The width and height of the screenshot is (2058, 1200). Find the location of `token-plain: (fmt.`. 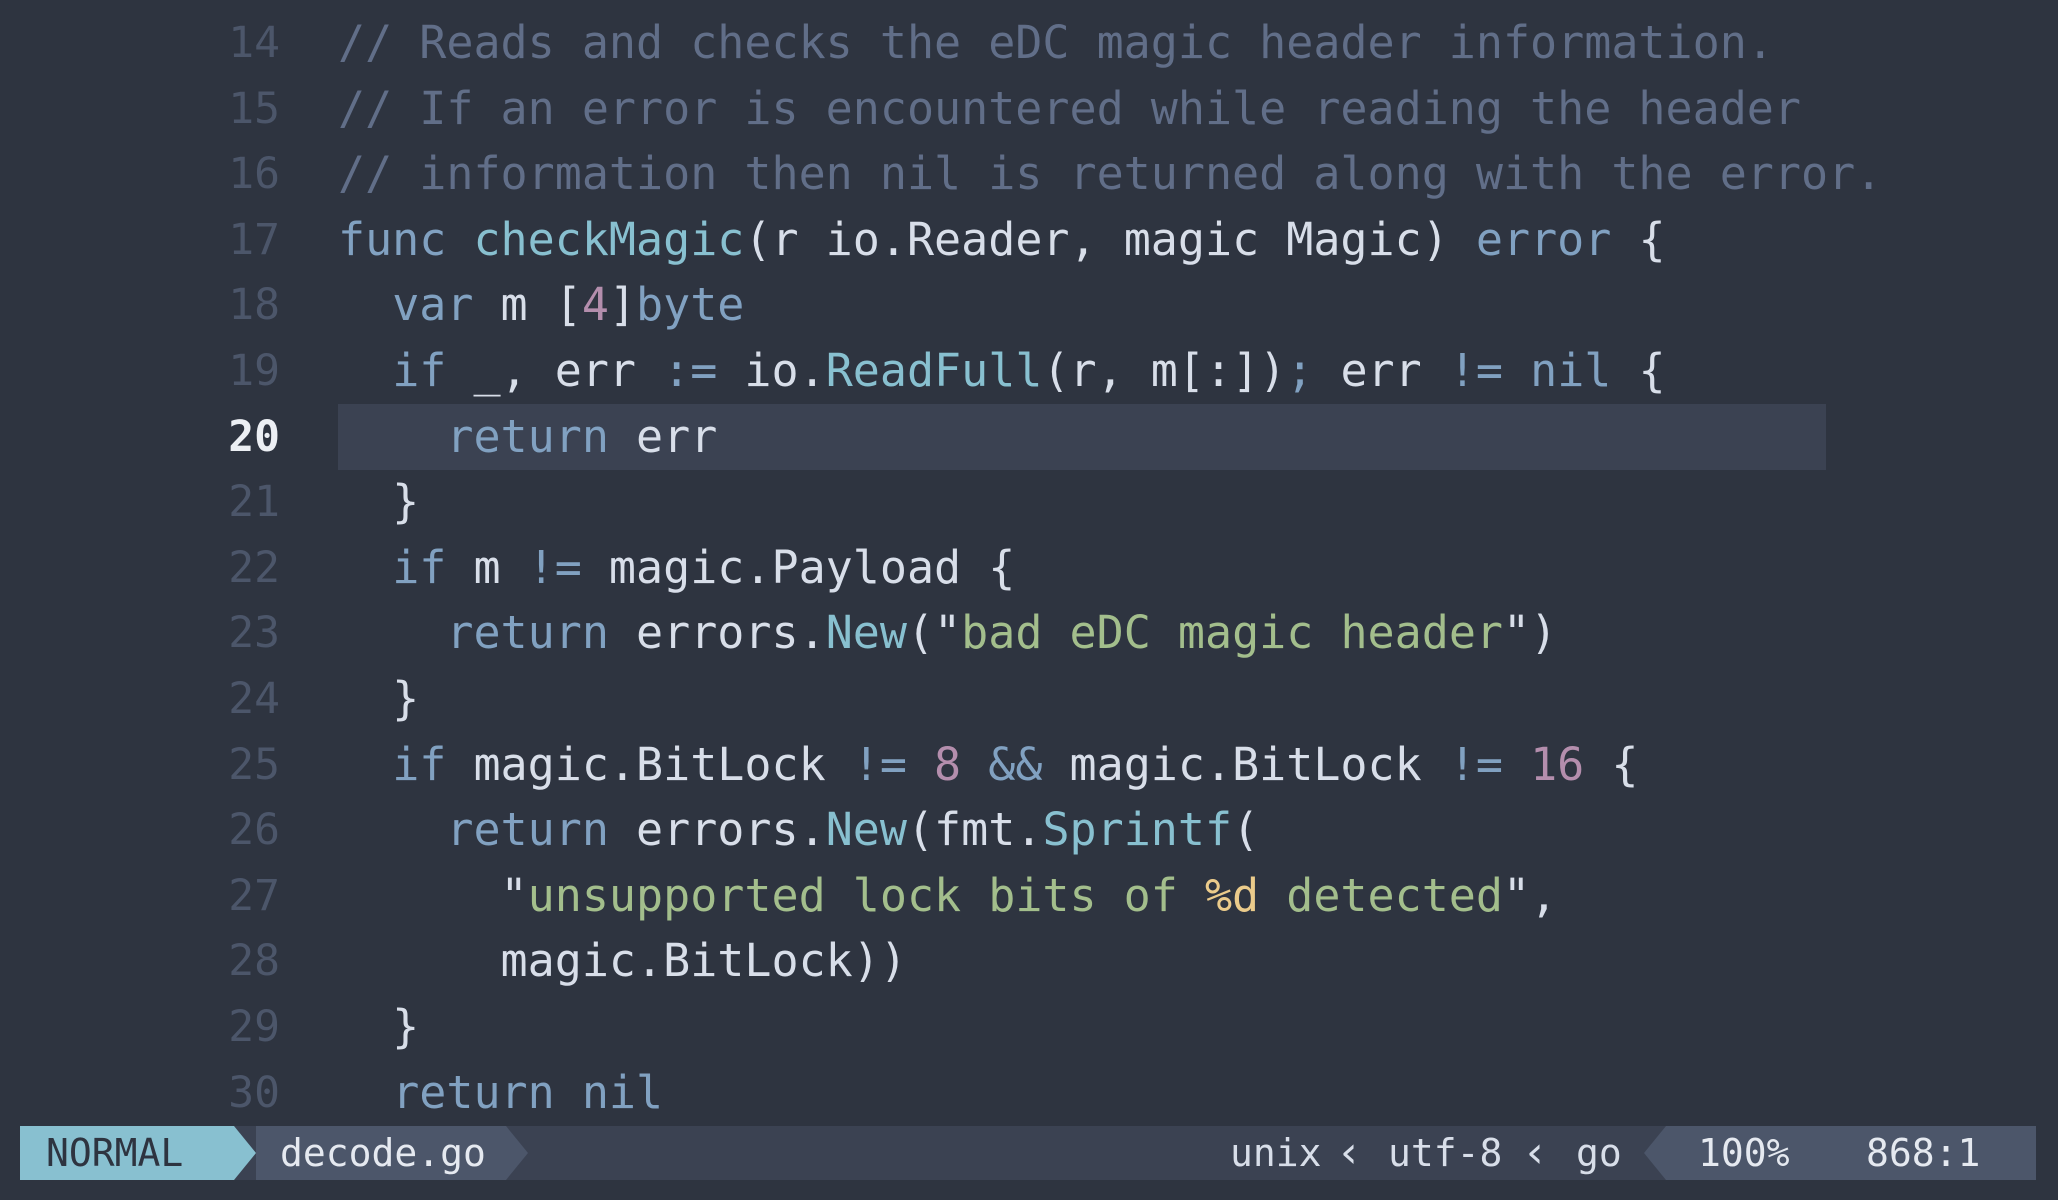

token-plain: (fmt. is located at coordinates (974, 830).